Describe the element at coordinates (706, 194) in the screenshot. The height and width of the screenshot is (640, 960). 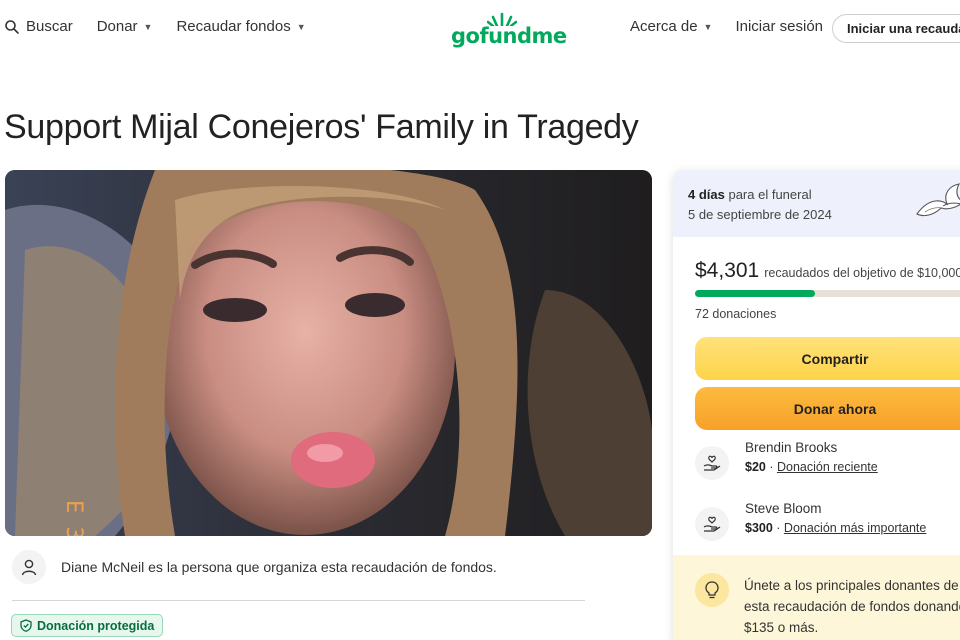
I see `days-count: 4 días` at that location.